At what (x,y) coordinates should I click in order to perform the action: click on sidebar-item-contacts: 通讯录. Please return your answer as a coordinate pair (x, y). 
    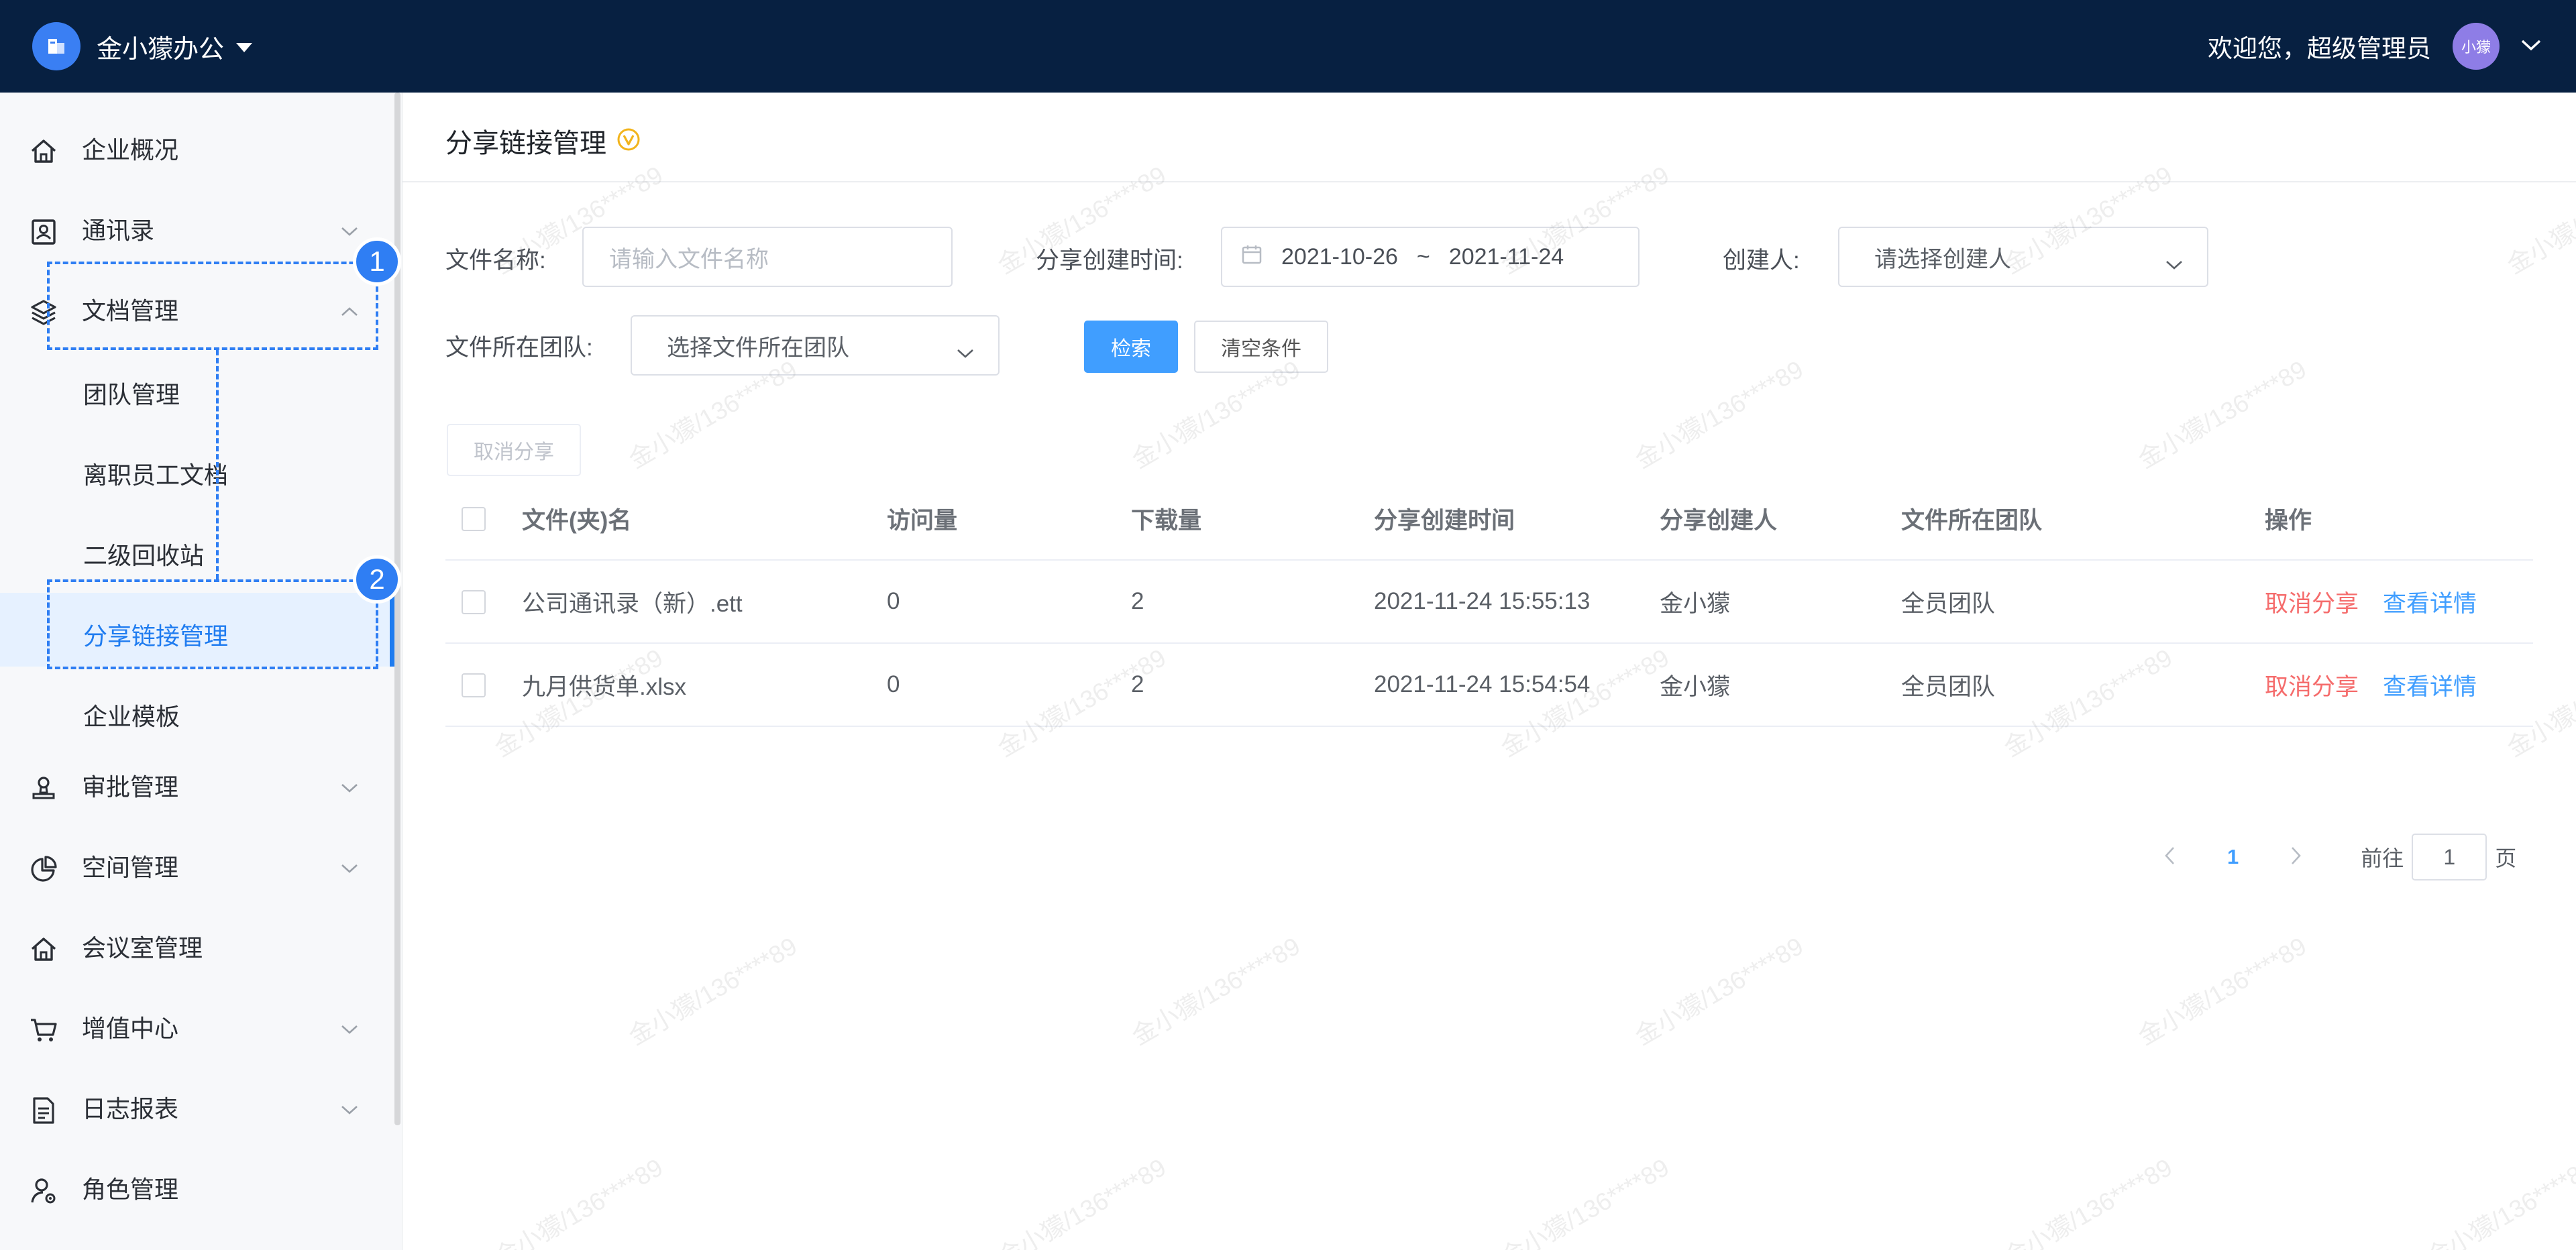
    Looking at the image, I should click on (197, 229).